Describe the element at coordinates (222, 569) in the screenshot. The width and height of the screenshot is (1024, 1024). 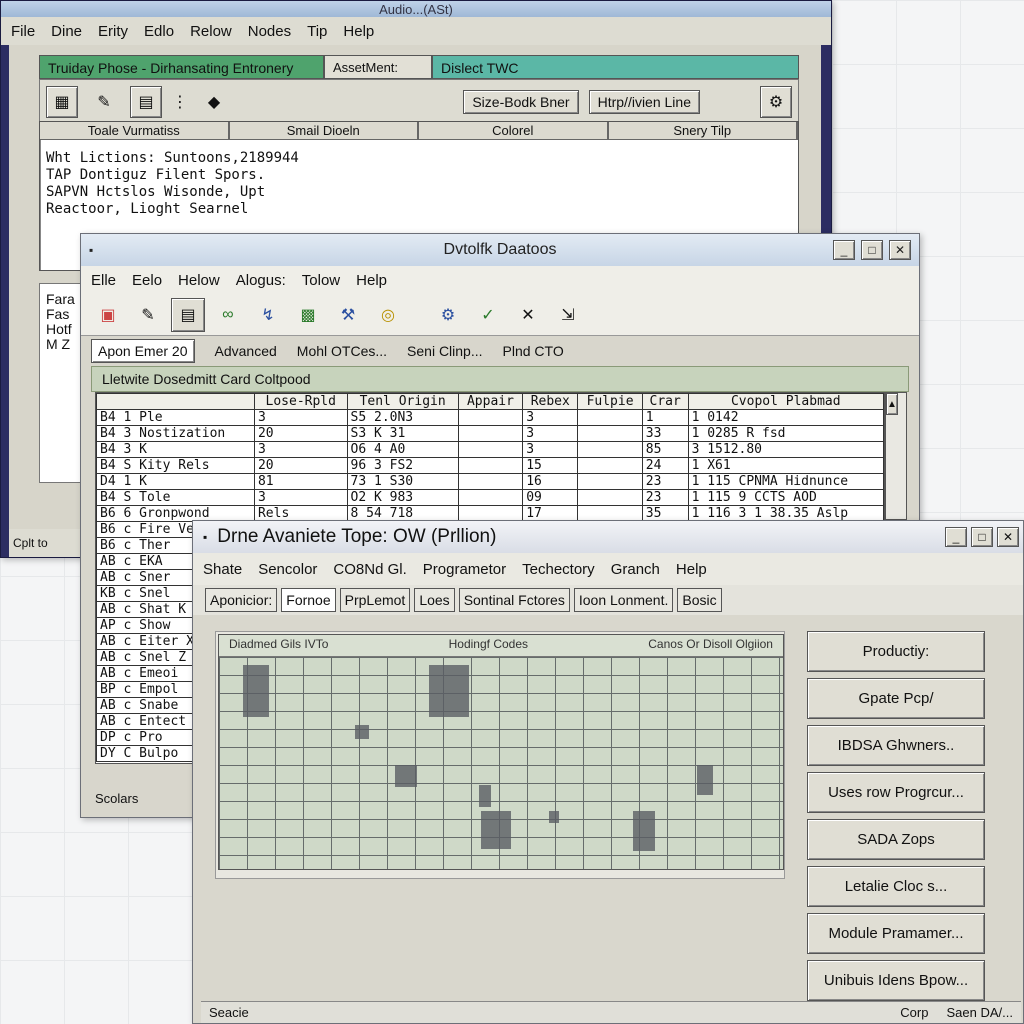
I see `menu-shate: Shate` at that location.